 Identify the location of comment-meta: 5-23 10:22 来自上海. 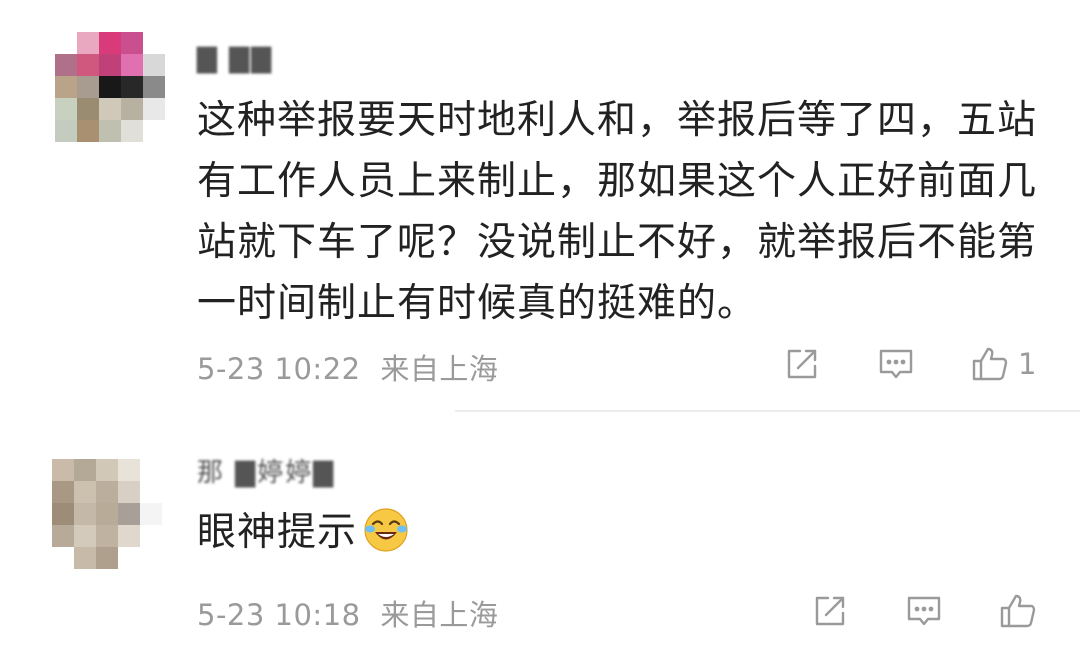
(347, 367).